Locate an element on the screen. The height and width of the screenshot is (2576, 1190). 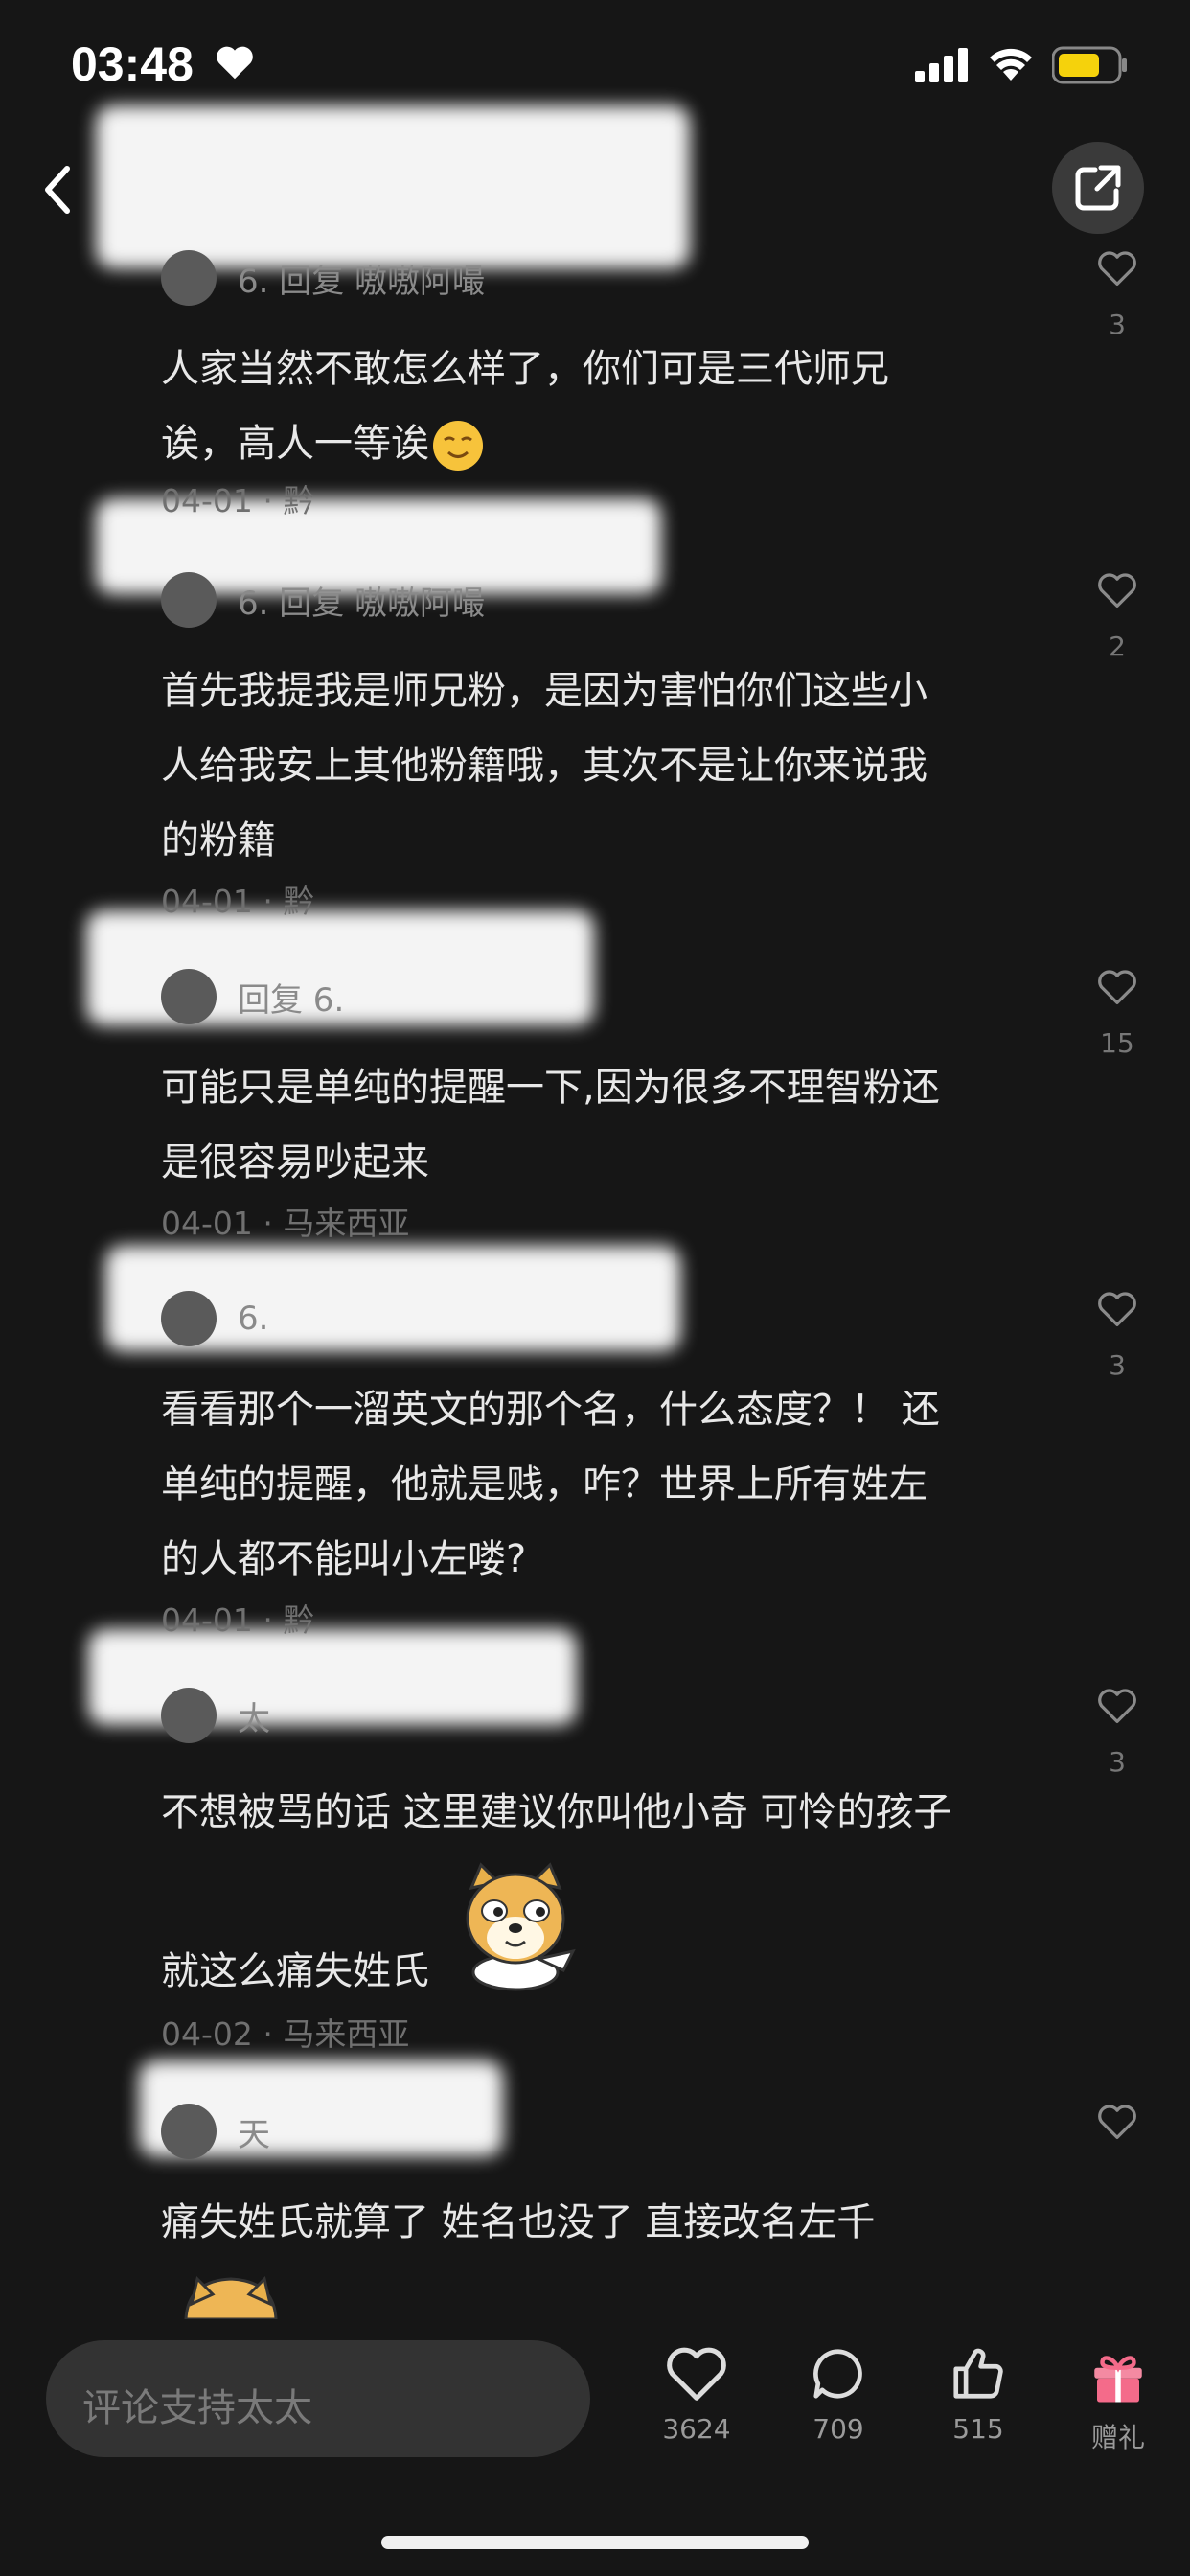
comment-text: 不想被骂的话 这里建议你叫他小奇 可怜的孩子 就这么痛失姓氏 is located at coordinates (583, 1891).